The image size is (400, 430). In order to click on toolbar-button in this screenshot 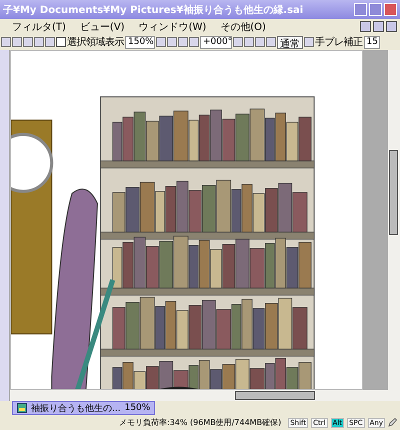, I will do `click(309, 42)`.